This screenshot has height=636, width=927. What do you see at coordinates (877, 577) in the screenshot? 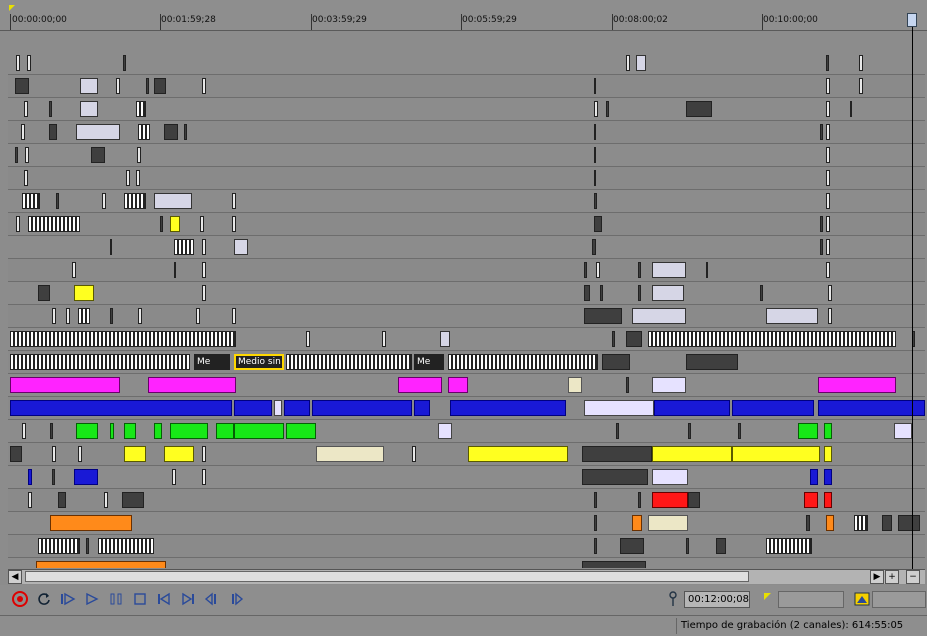
I see `scroll-right-button: ▶` at bounding box center [877, 577].